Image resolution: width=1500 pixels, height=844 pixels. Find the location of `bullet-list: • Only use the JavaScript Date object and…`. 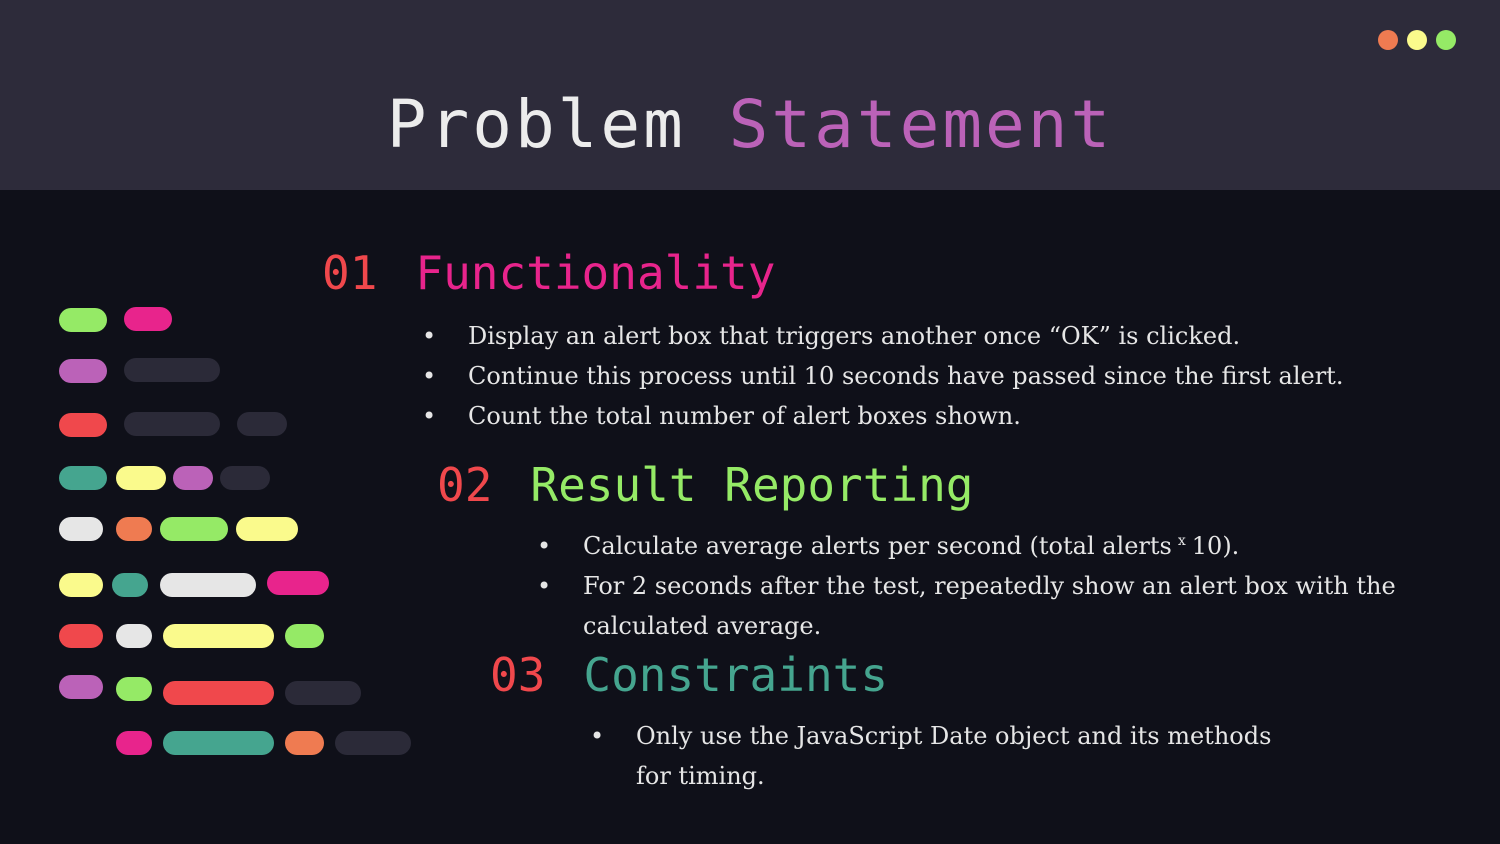

bullet-list: • Only use the JavaScript Date object and… is located at coordinates (950, 756).